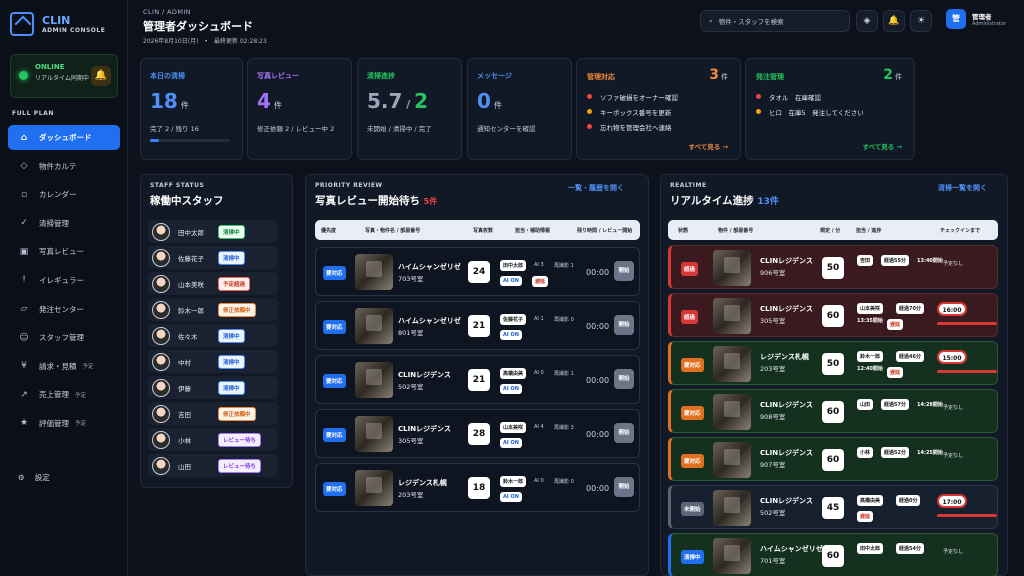 Image resolution: width=1024 pixels, height=576 pixels. Describe the element at coordinates (191, 232) in the screenshot. I see `staff-name: 田中太郎` at that location.